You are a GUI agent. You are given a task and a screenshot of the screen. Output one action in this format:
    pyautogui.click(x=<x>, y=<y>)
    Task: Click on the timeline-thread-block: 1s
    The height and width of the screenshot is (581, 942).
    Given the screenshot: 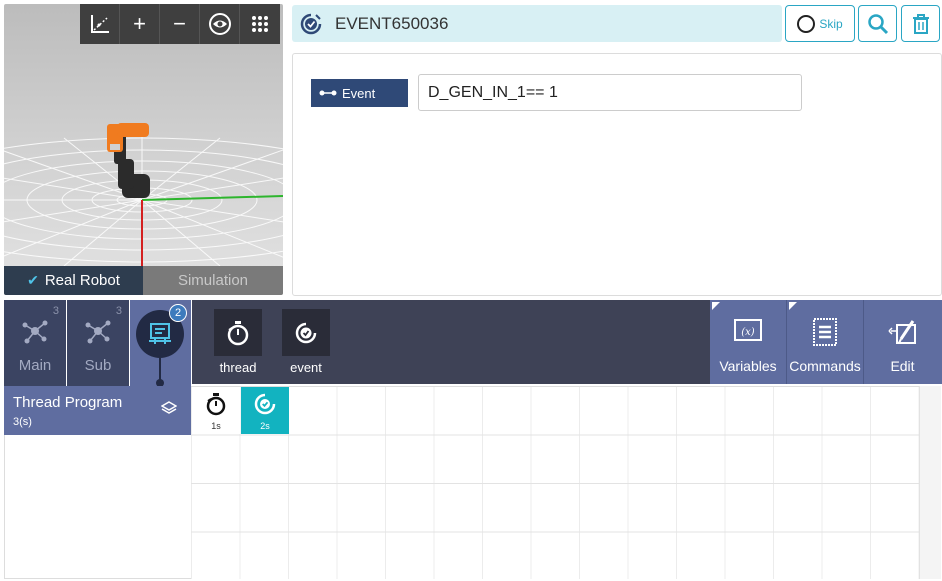 What is the action you would take?
    pyautogui.click(x=216, y=410)
    